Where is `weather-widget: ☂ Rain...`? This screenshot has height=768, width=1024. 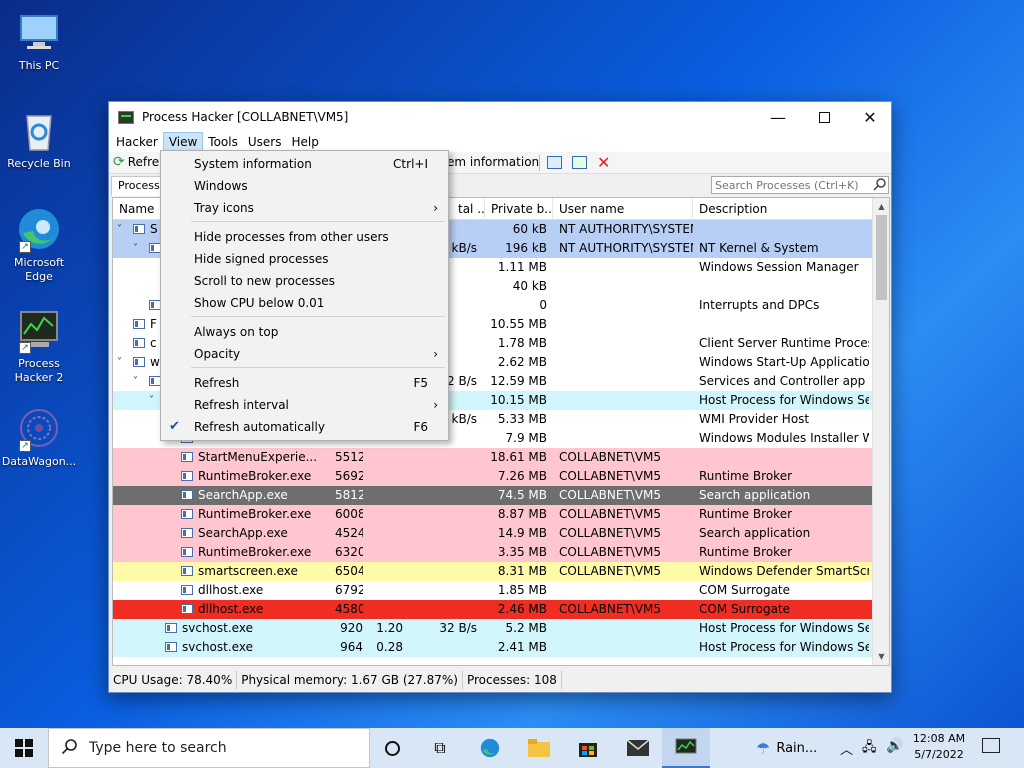 weather-widget: ☂ Rain... is located at coordinates (786, 748).